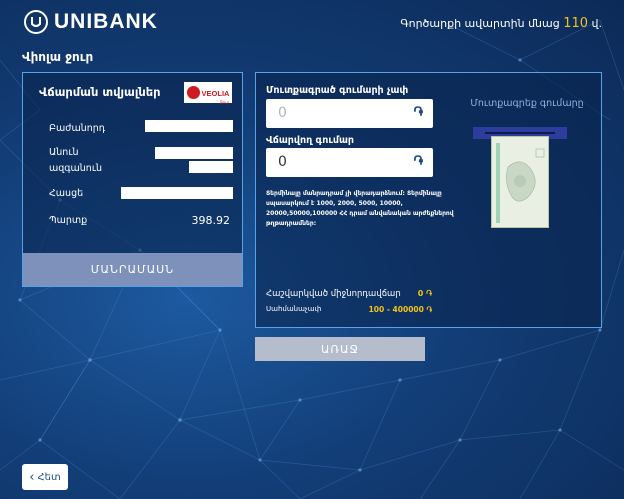 This screenshot has height=499, width=624. Describe the element at coordinates (333, 294) in the screenshot. I see `commission-label: Հաշվարկված միջնորդավճար` at that location.